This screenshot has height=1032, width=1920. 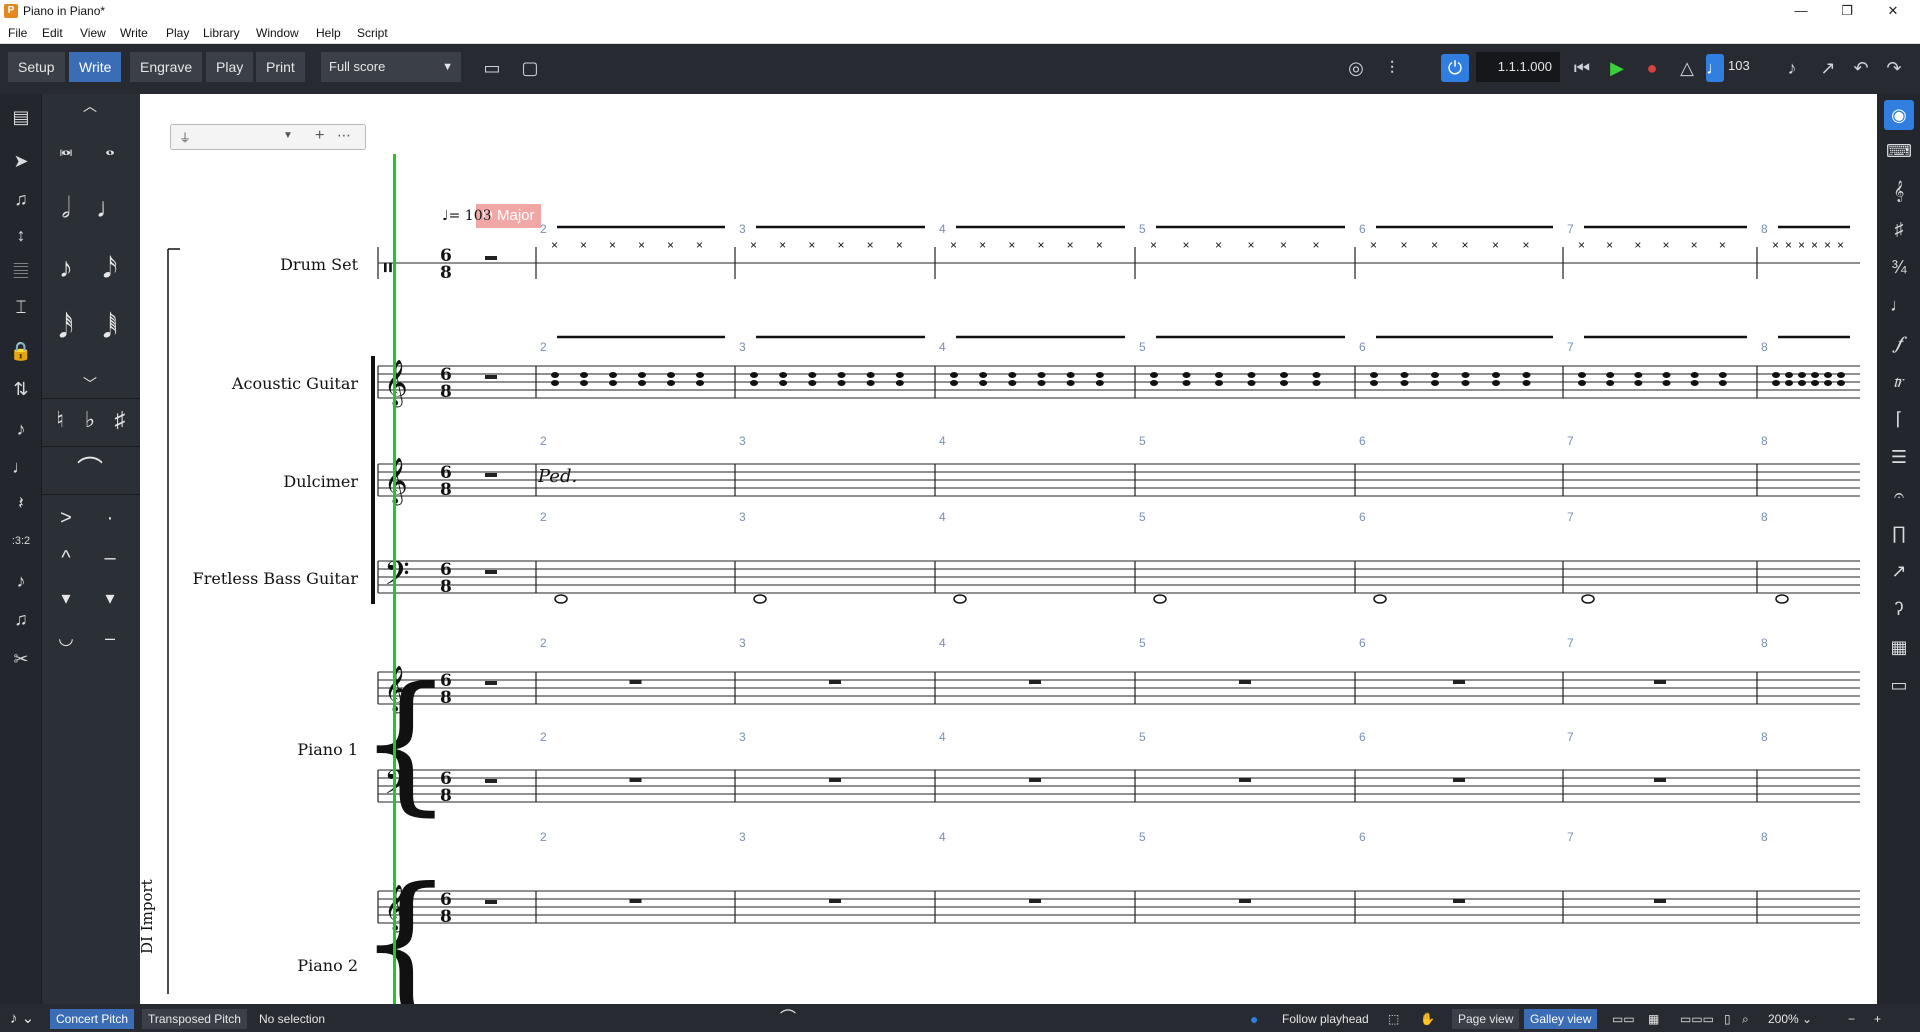 I want to click on whole-note-icon: 𝅝, so click(x=110, y=148).